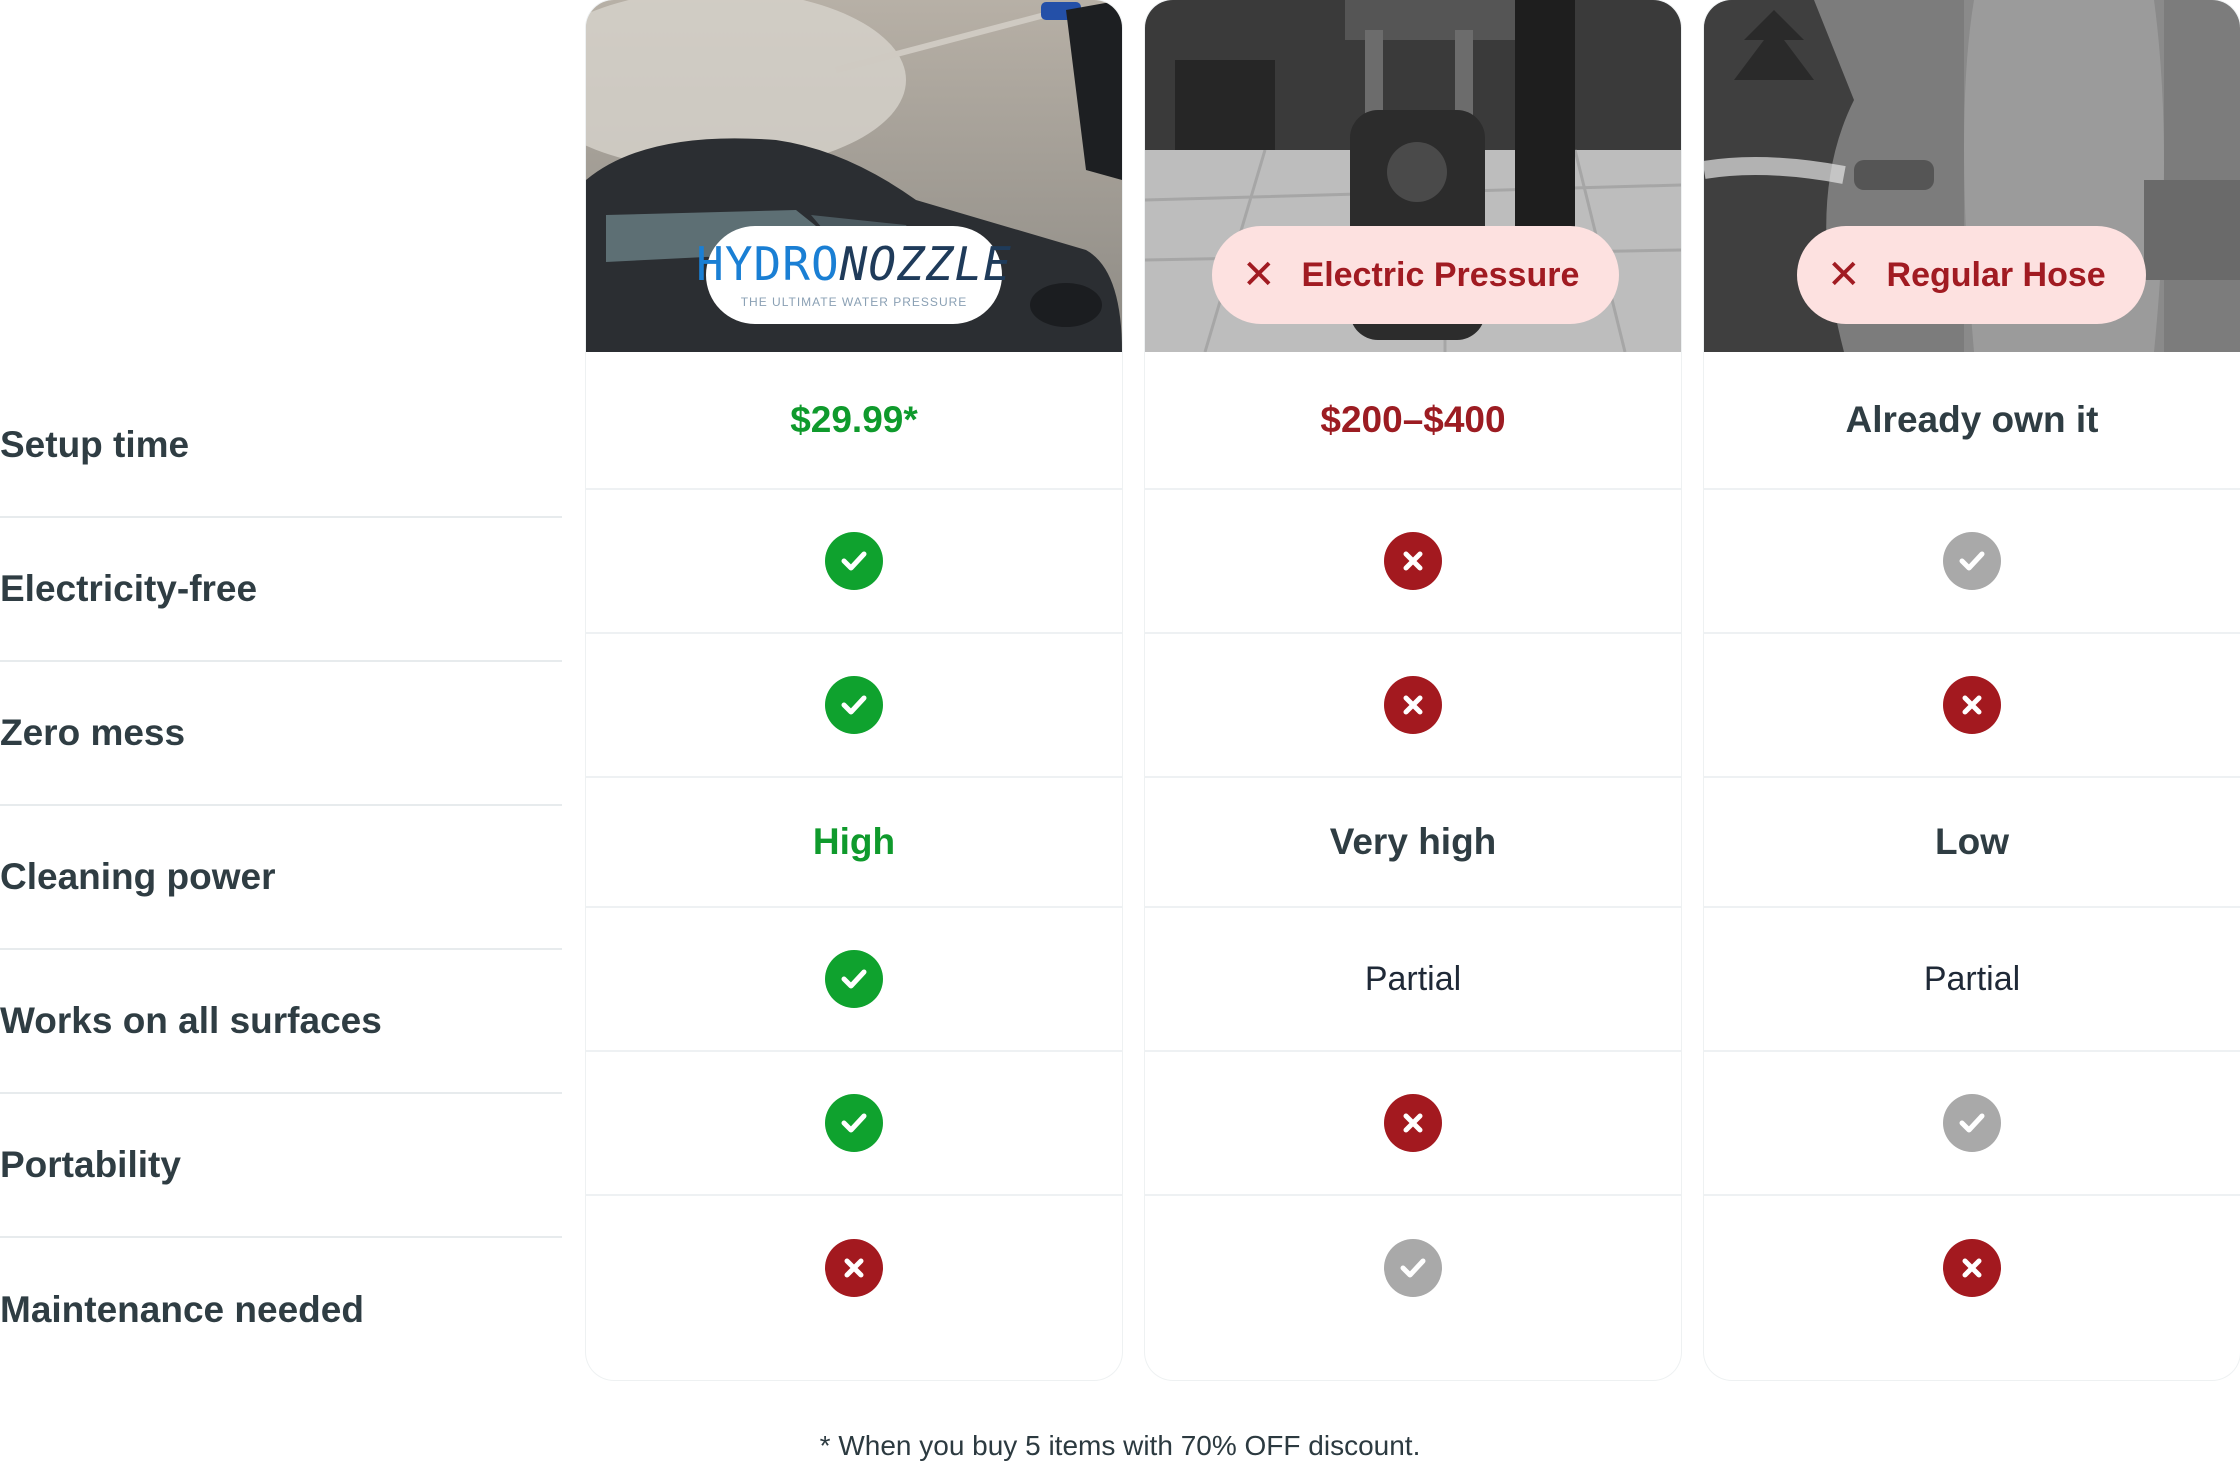  Describe the element at coordinates (281, 734) in the screenshot. I see `row-label-zero-mess: Zero mess` at that location.